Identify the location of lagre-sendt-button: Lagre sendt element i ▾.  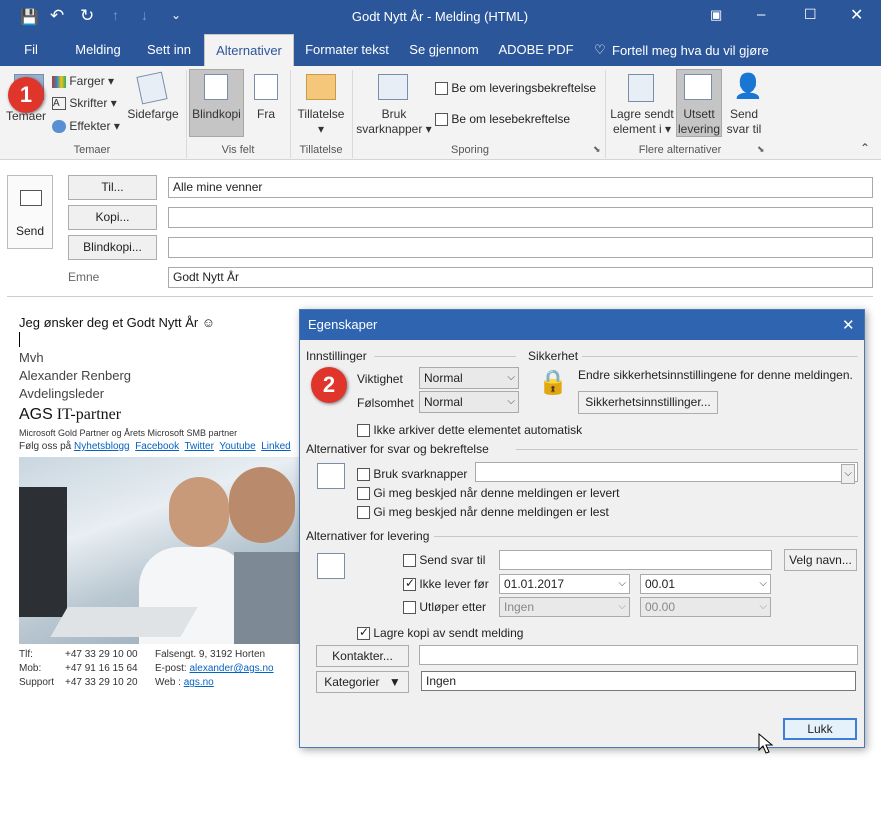
(642, 122).